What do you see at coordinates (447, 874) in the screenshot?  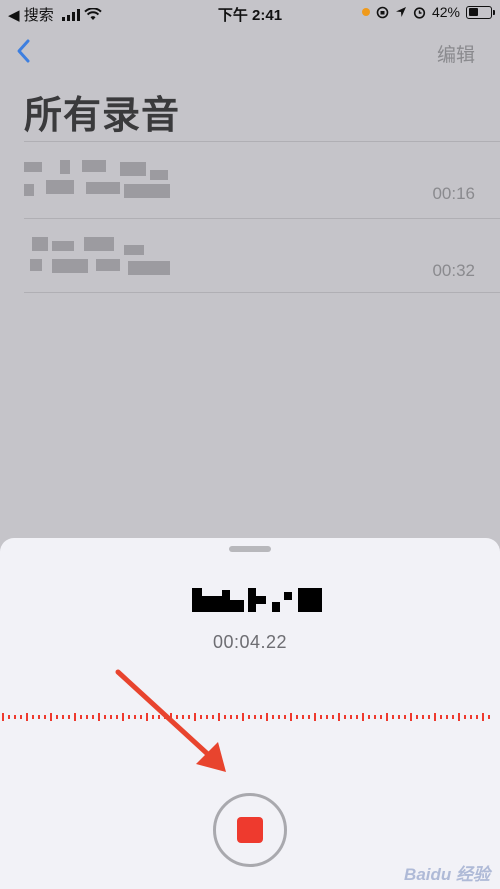 I see `baidu-watermark: Baidu 经验` at bounding box center [447, 874].